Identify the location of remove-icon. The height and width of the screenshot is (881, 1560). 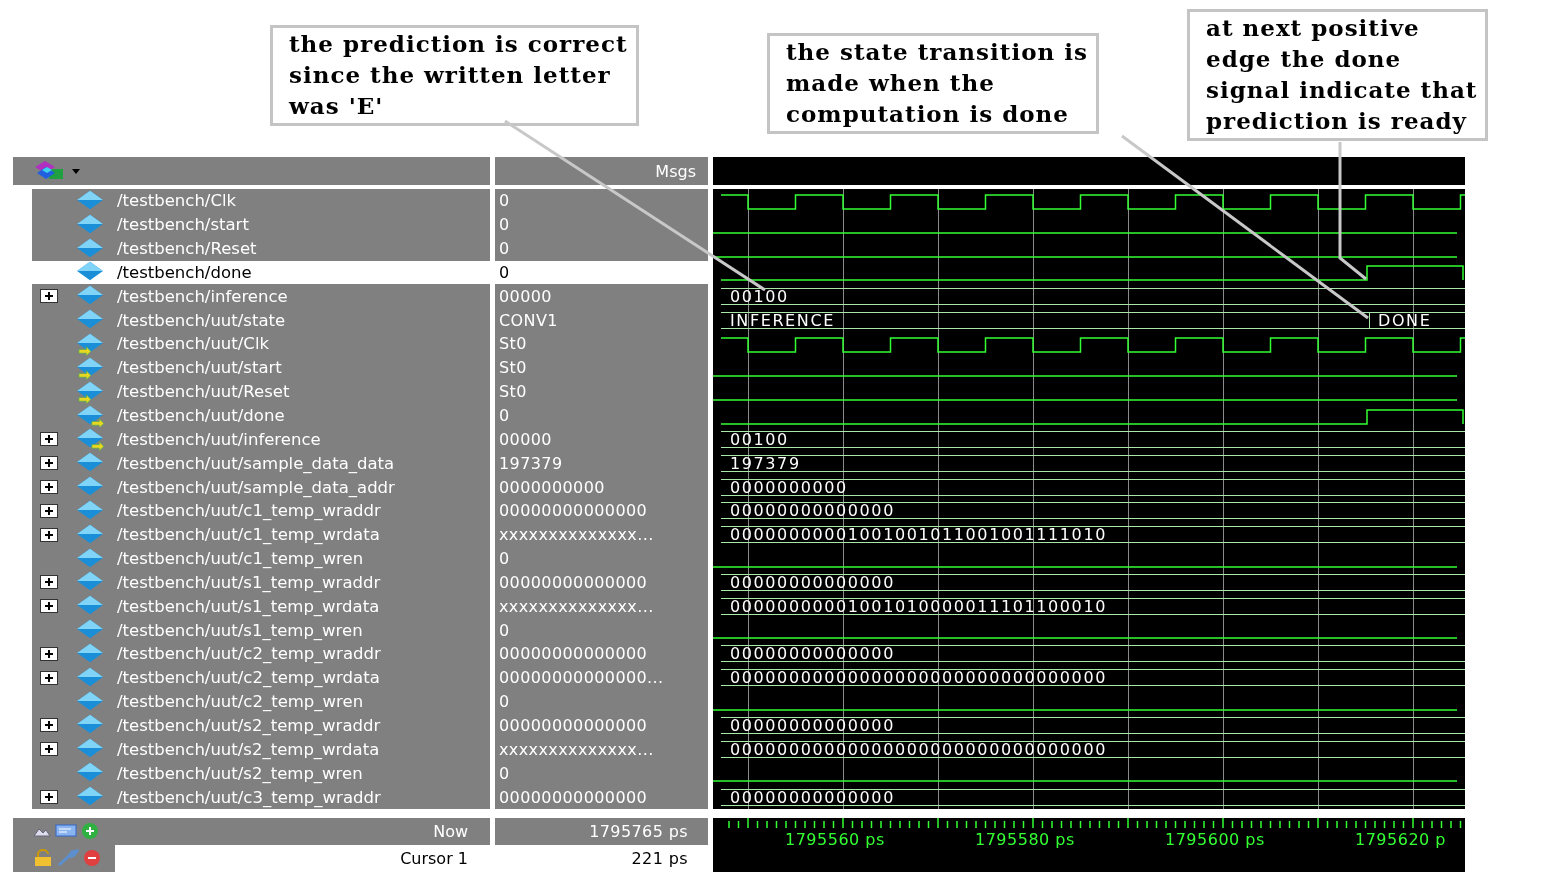
(92, 858).